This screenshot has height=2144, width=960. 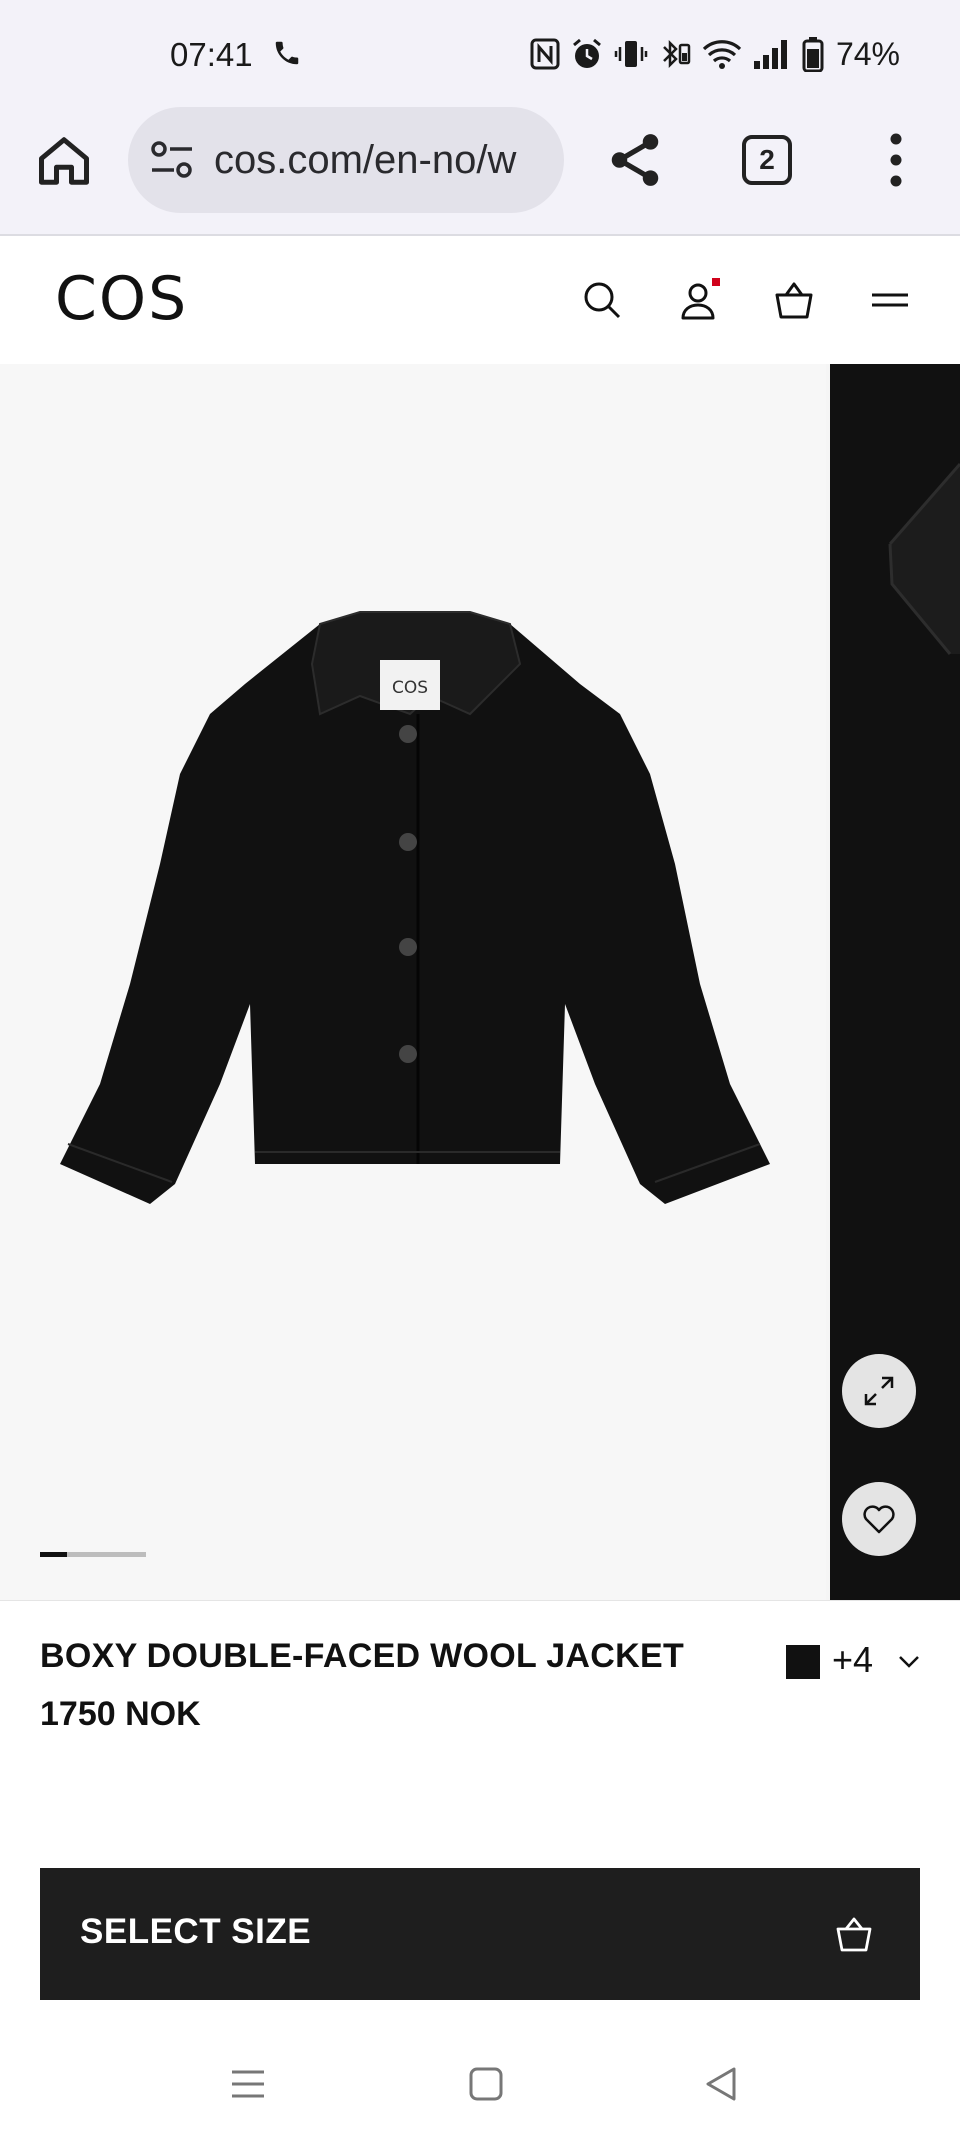 I want to click on browser-toolbar: cos.com/en-no/w 2, so click(x=480, y=170).